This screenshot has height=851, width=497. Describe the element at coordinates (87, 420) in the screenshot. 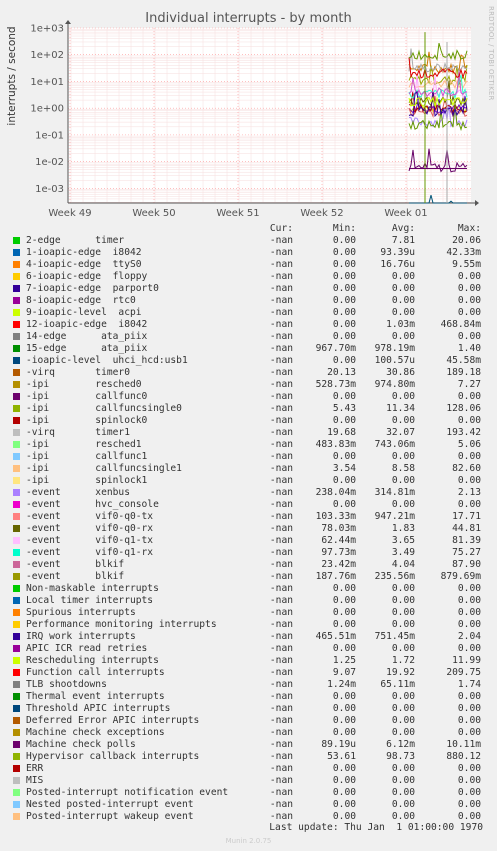

I see `legend-series-name: -ipi spinlock0` at that location.